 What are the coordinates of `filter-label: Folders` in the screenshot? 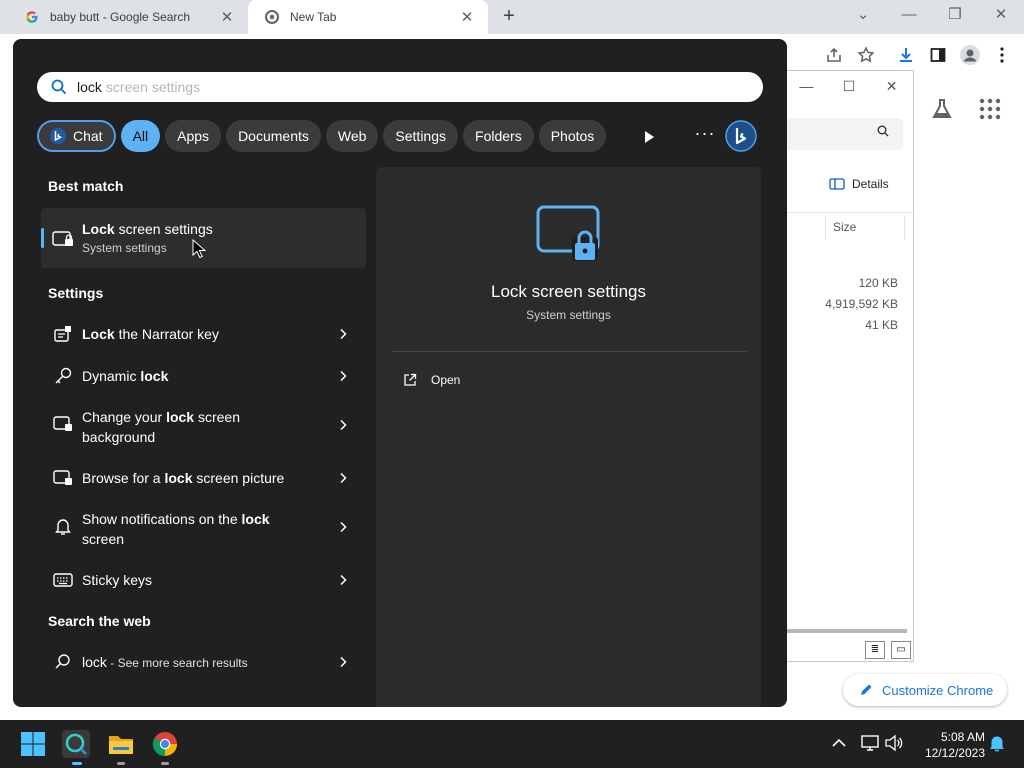 It's located at (498, 136).